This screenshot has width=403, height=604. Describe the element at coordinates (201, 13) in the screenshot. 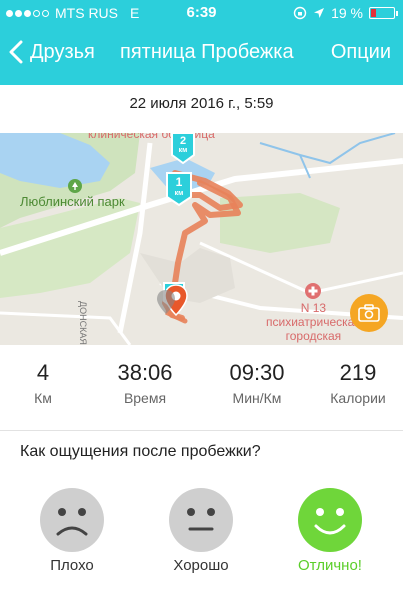

I see `status-bar: MTS RUS E 6:39 19 %` at that location.